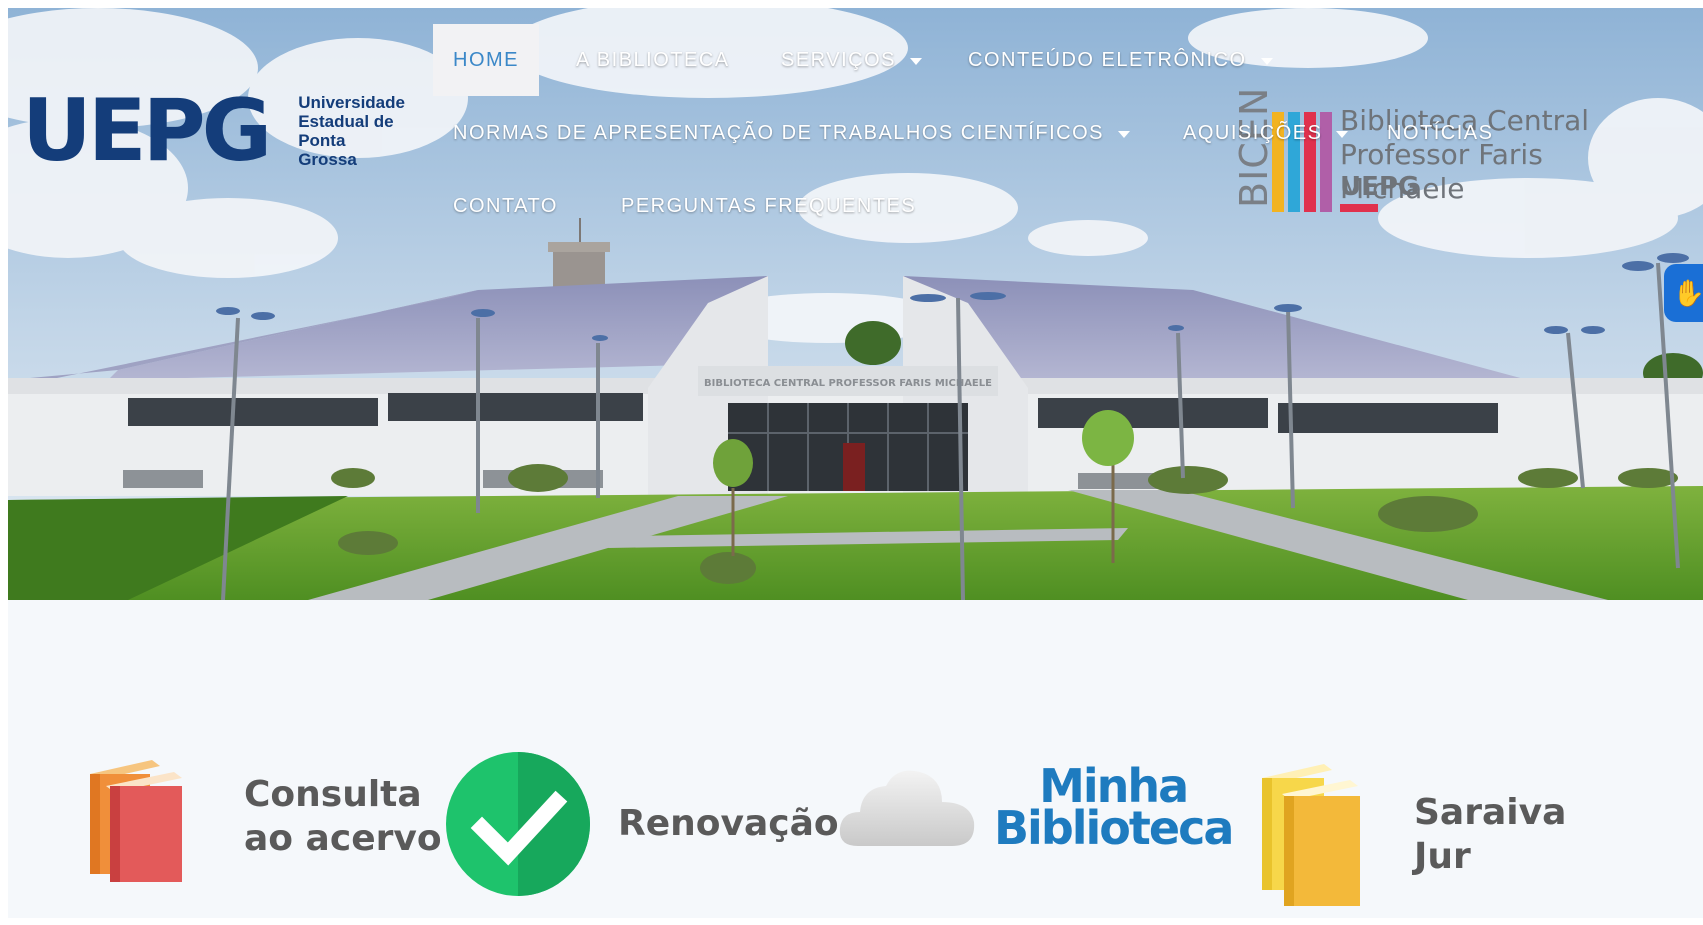  Describe the element at coordinates (1410, 835) in the screenshot. I see `quick-link-saraiva-jur: Saraiva Jur` at that location.